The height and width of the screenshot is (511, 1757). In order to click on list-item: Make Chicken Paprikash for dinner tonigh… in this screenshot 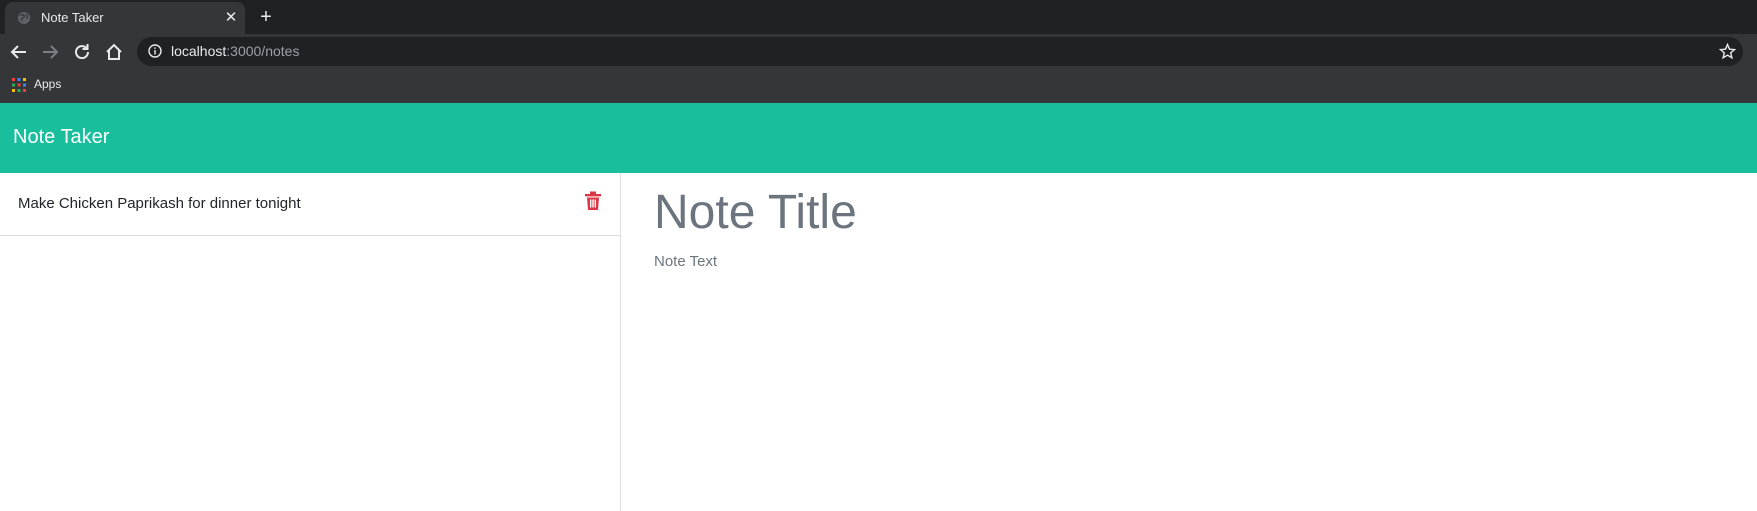, I will do `click(310, 204)`.